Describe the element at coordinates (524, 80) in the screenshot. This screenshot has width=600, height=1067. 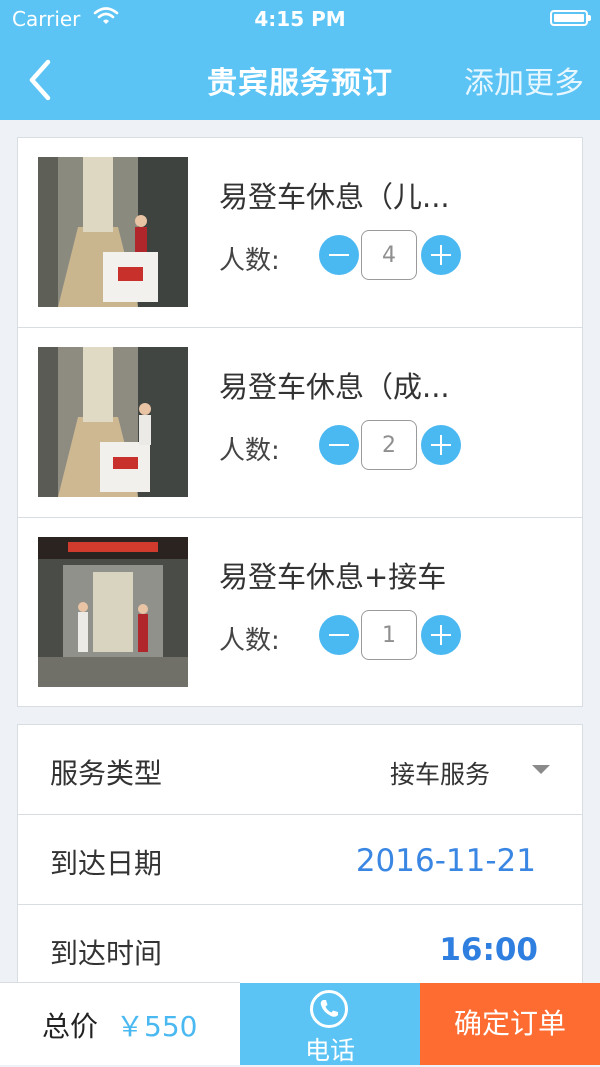
I see `add-more-button: 添加更多` at that location.